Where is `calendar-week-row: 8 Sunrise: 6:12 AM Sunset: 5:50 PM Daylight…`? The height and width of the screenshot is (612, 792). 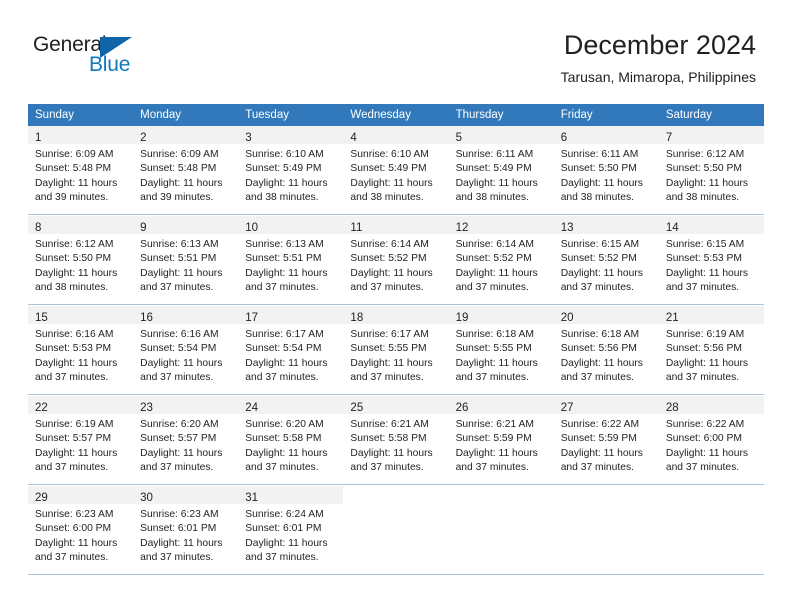 calendar-week-row: 8 Sunrise: 6:12 AM Sunset: 5:50 PM Daylight… is located at coordinates (396, 260).